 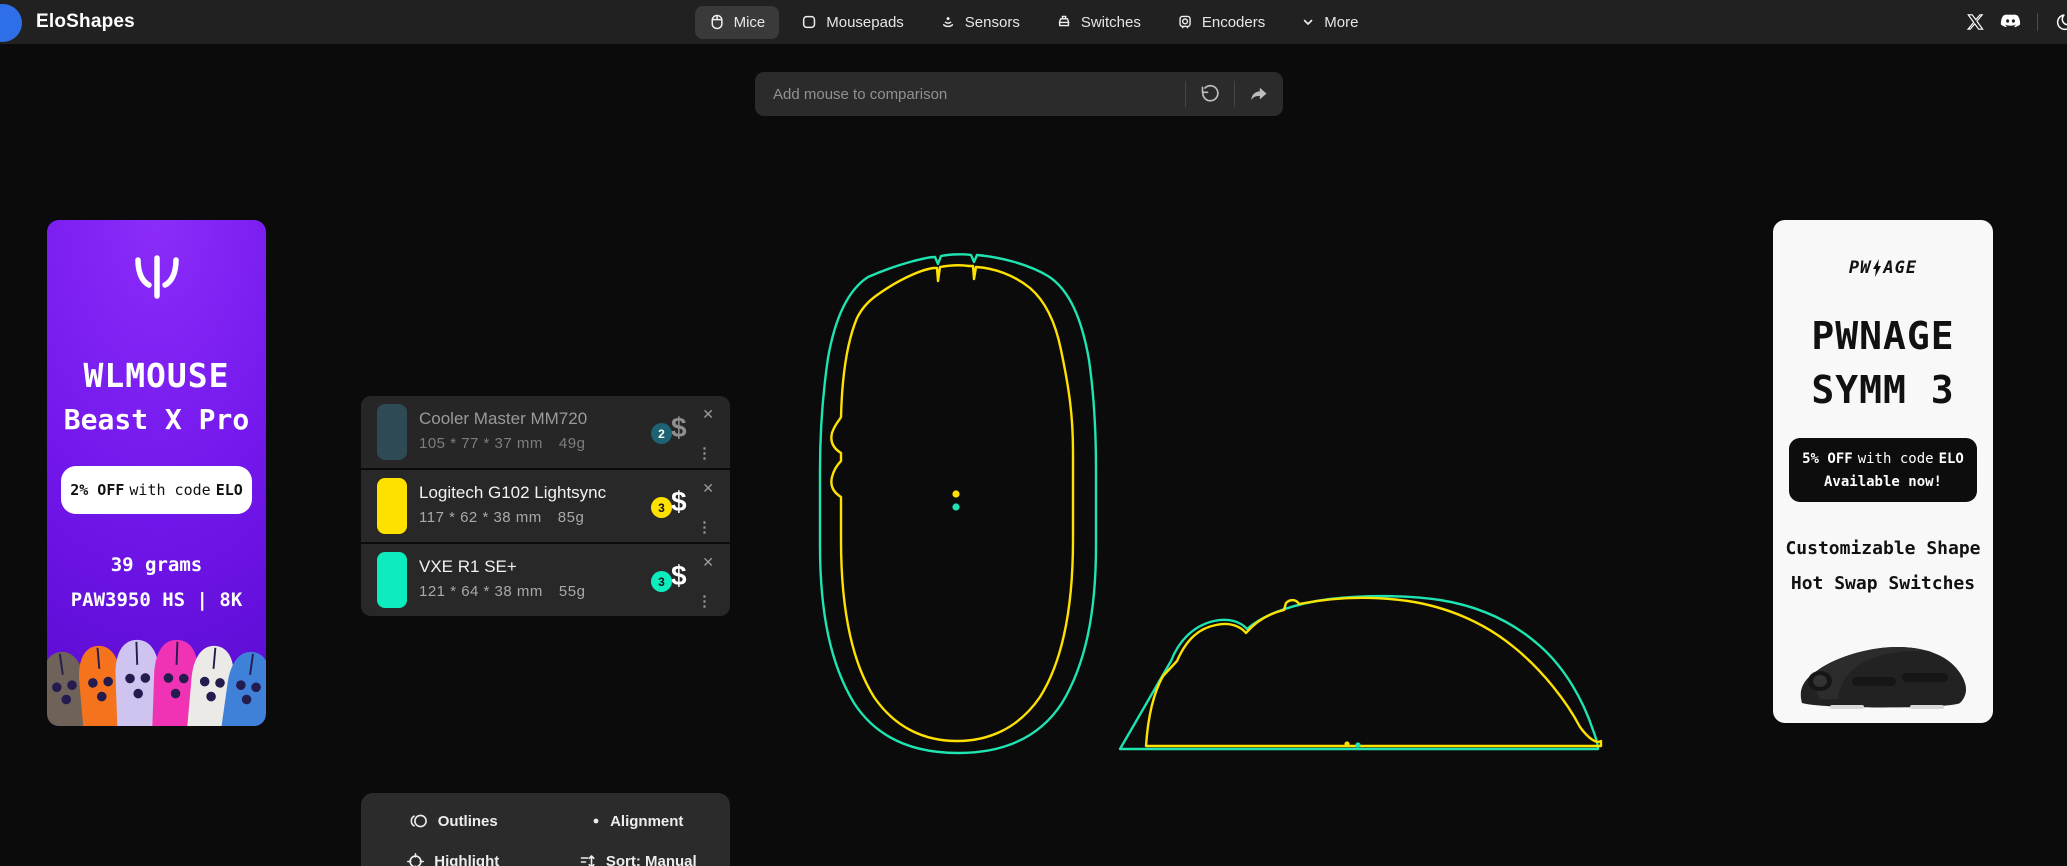 I want to click on sensor-dot-logitech, so click(x=956, y=494).